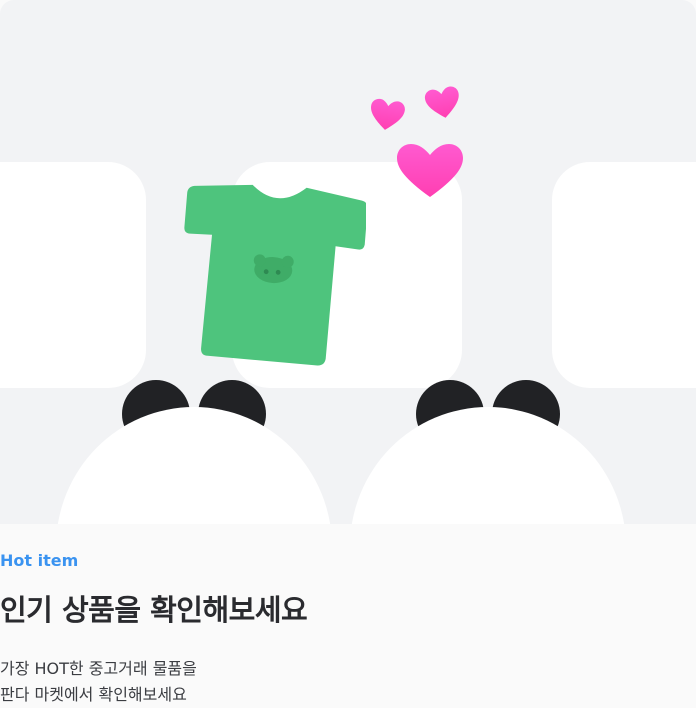 This screenshot has height=708, width=696. What do you see at coordinates (417, 141) in the screenshot?
I see `heart-icon` at bounding box center [417, 141].